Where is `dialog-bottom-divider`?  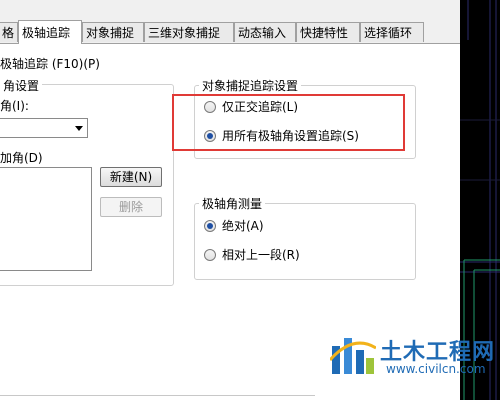
dialog-bottom-divider is located at coordinates (157, 395).